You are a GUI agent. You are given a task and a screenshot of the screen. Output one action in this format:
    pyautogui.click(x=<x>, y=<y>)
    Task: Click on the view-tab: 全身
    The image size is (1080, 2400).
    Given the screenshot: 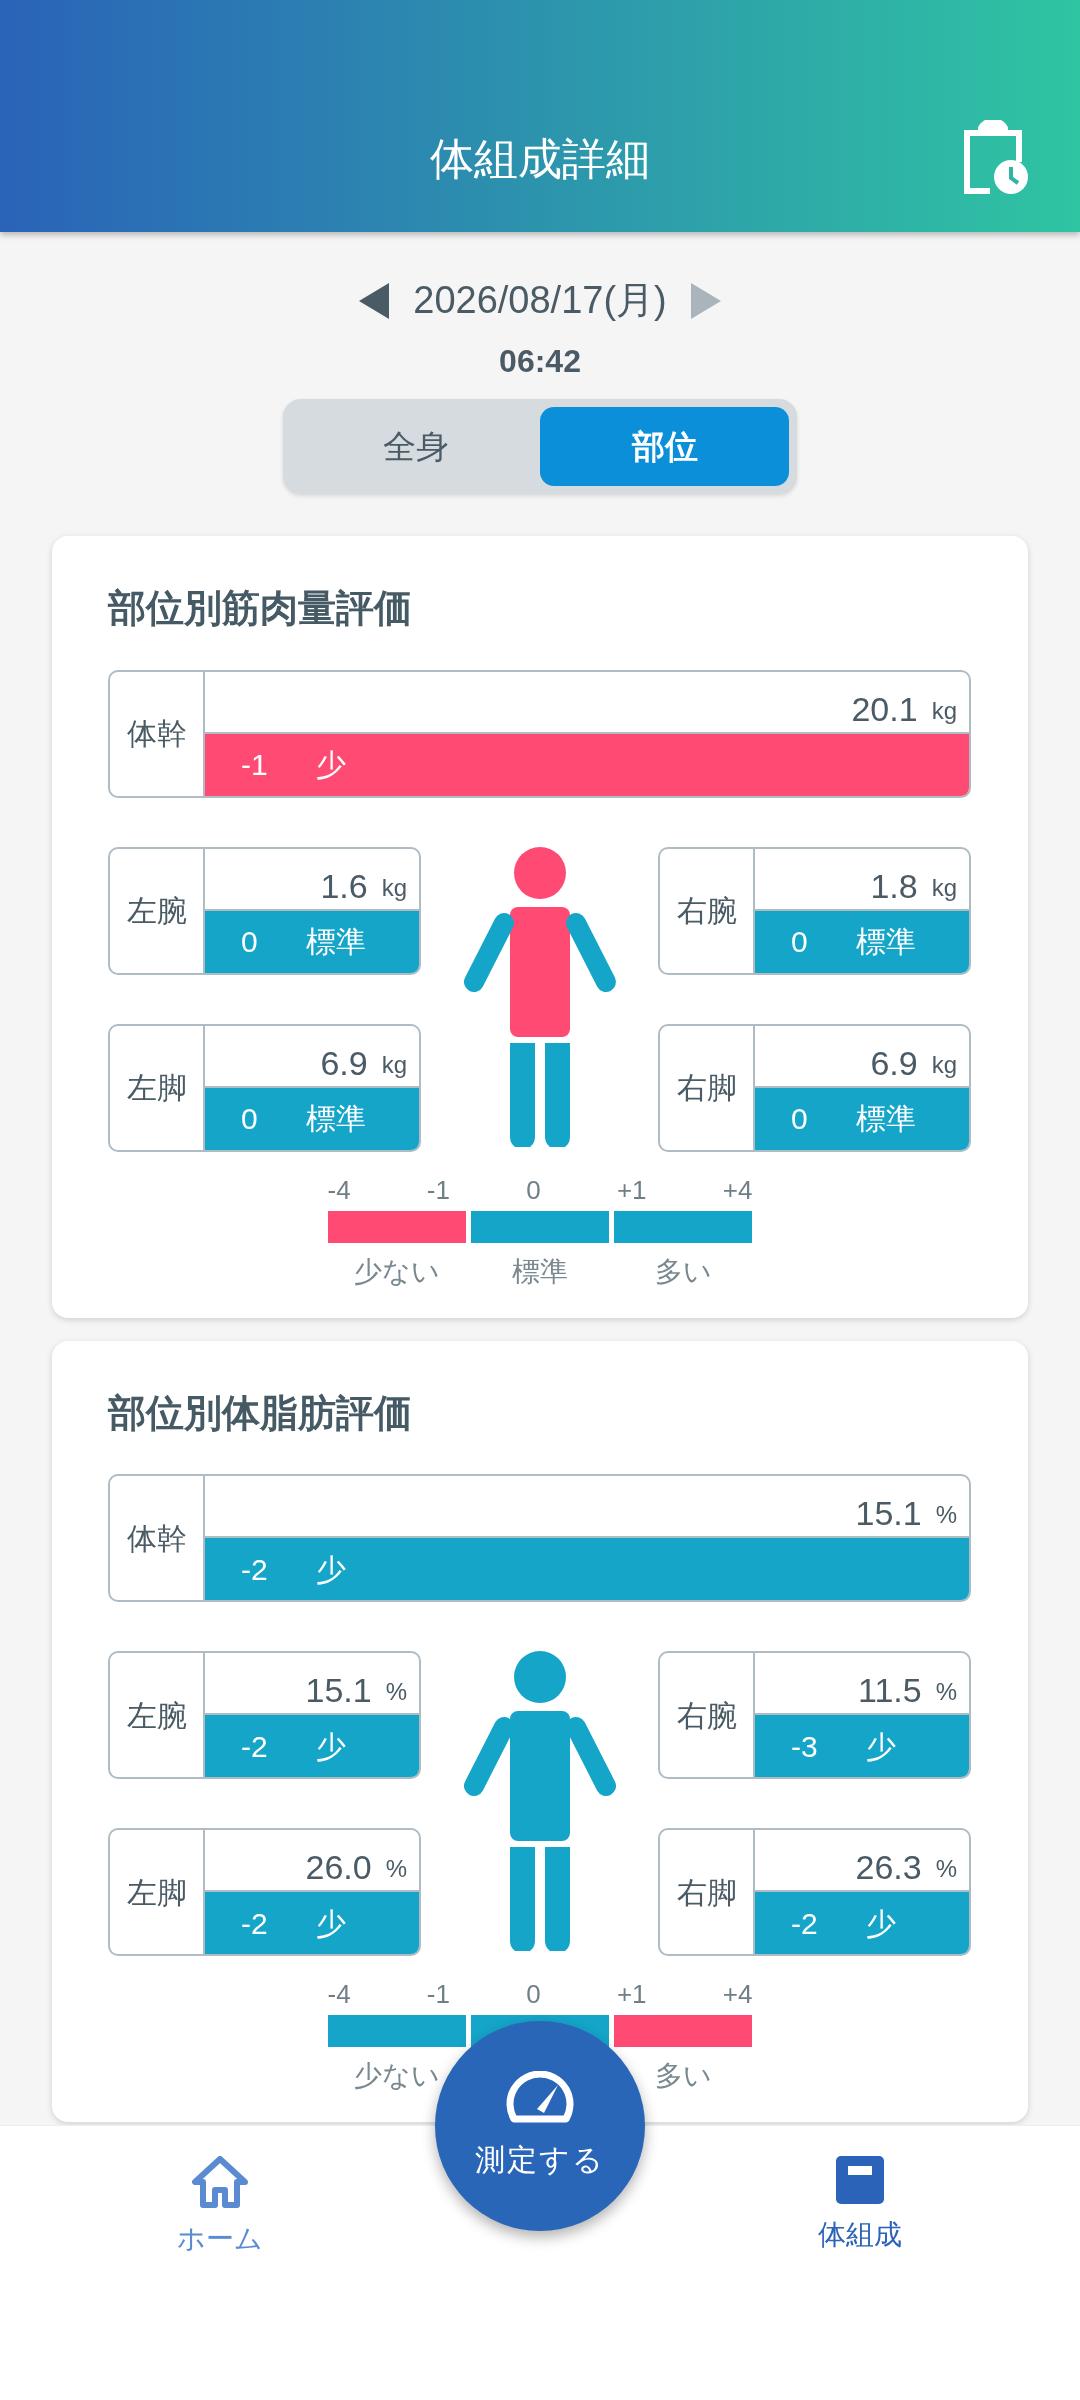 What is the action you would take?
    pyautogui.click(x=415, y=446)
    